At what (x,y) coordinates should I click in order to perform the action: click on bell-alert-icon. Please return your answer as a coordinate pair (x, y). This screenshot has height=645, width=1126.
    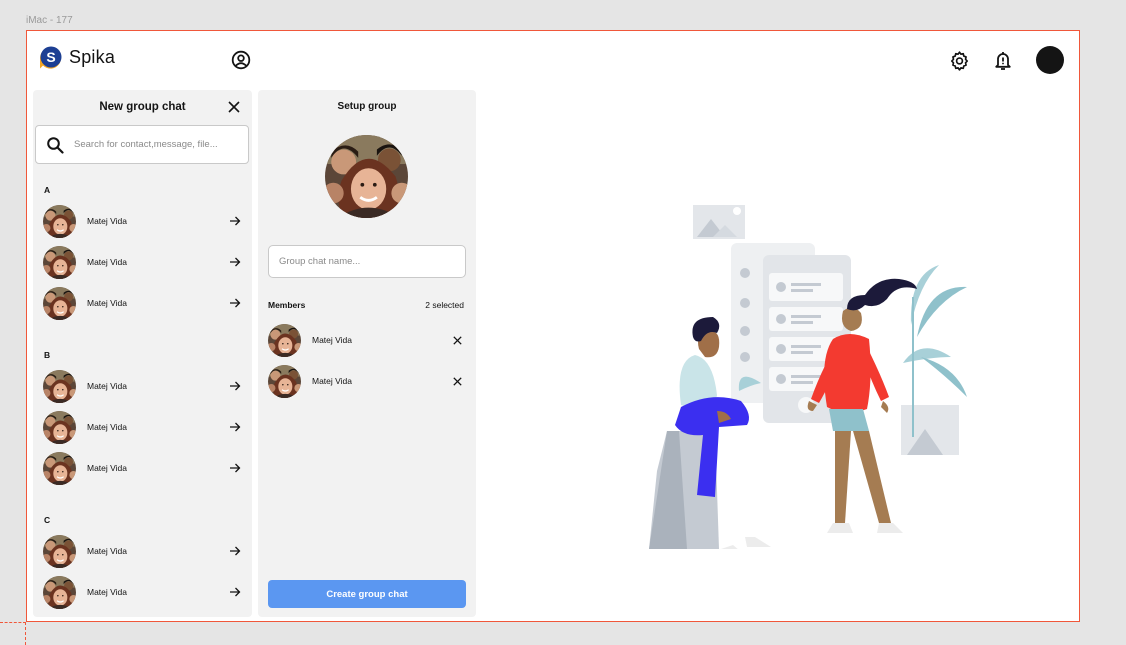
    Looking at the image, I should click on (1003, 60).